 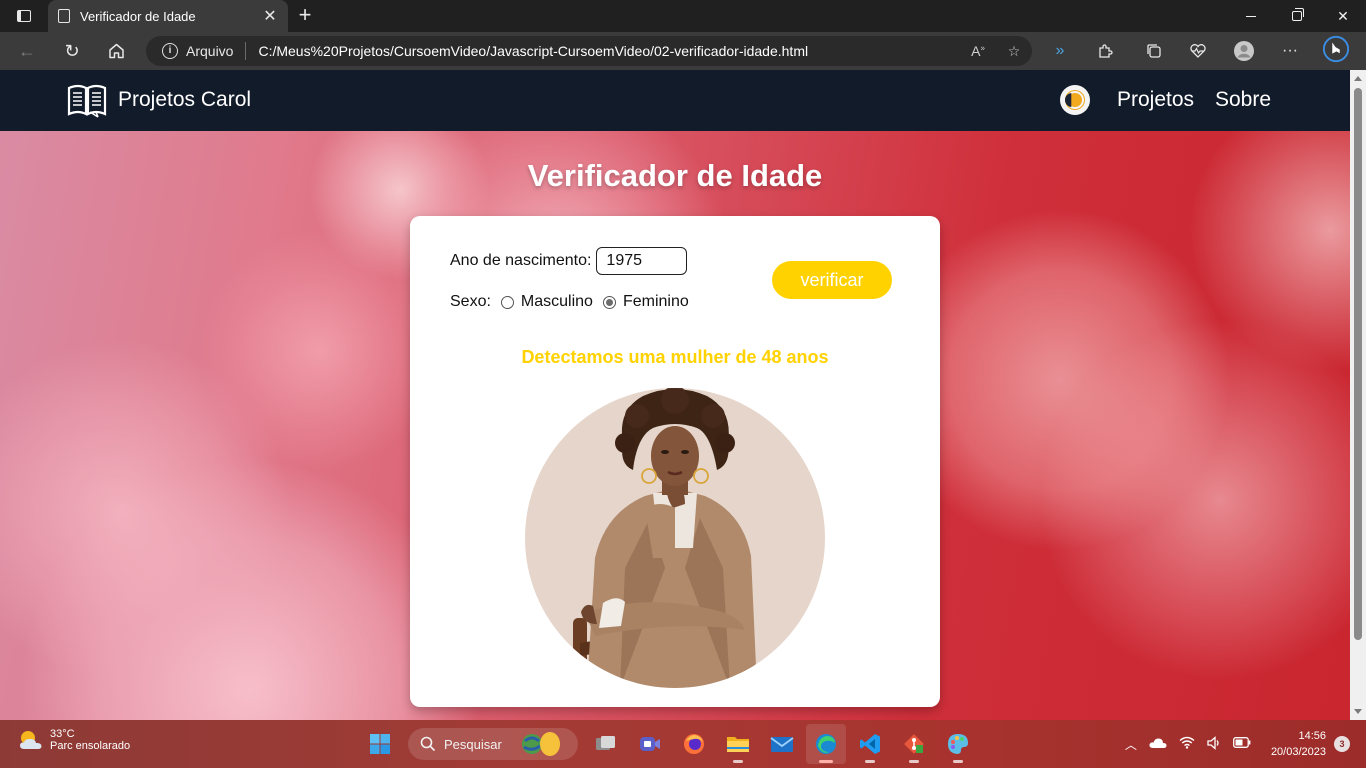 What do you see at coordinates (1187, 744) in the screenshot?
I see `wifi-icon` at bounding box center [1187, 744].